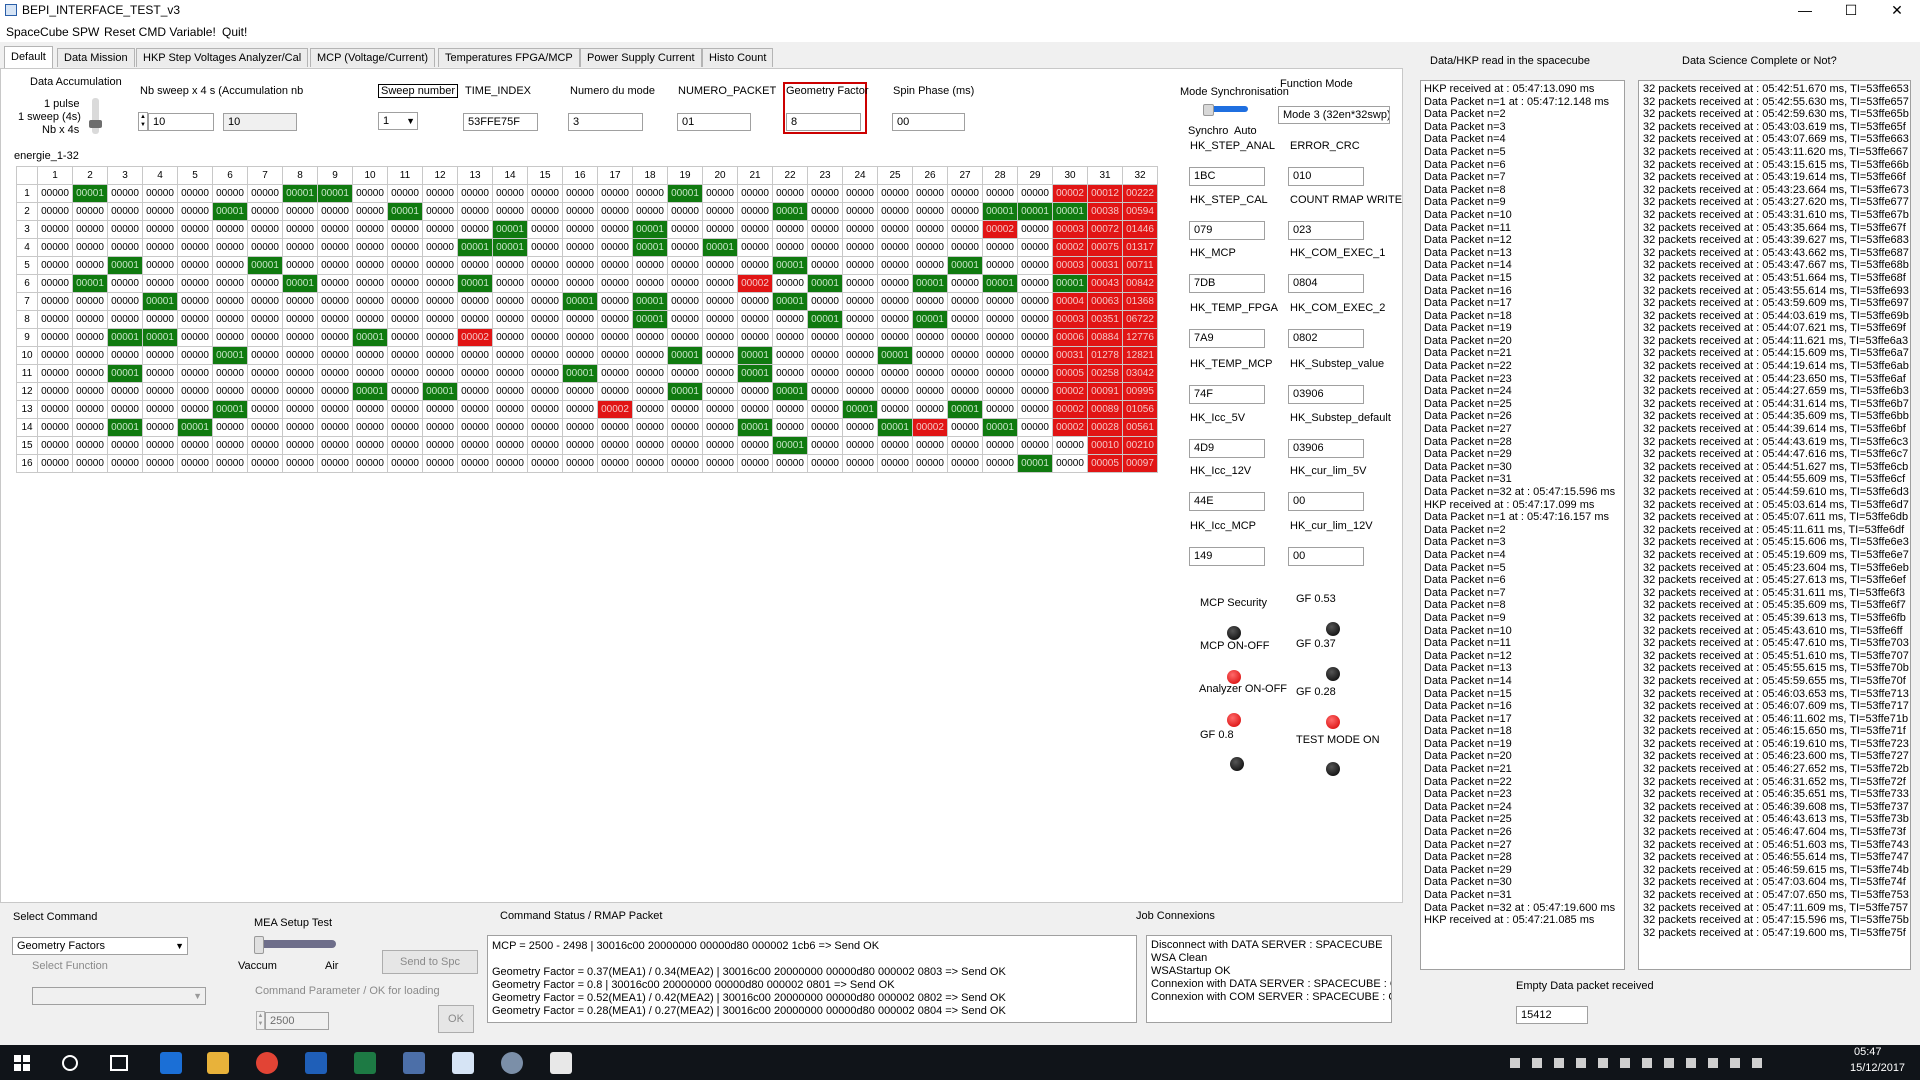 The width and height of the screenshot is (1920, 1080). Describe the element at coordinates (260, 1020) in the screenshot. I see `parameter-spinner: ▲ ▼` at that location.